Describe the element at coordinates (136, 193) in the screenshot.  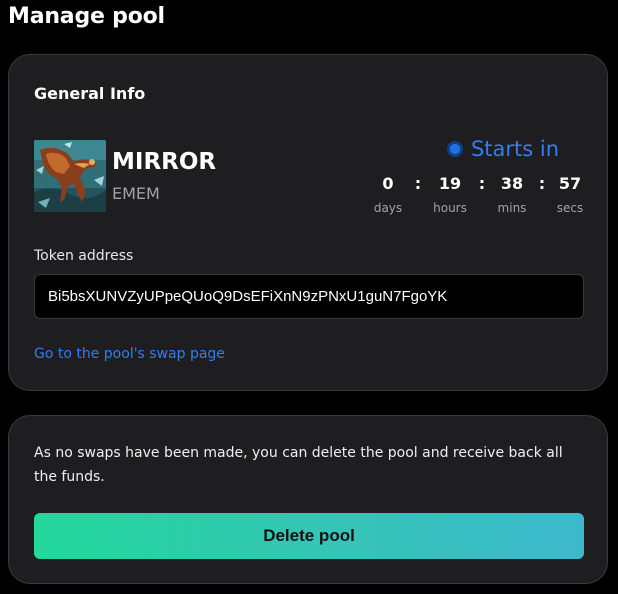
I see `token-symbol: EMEM` at that location.